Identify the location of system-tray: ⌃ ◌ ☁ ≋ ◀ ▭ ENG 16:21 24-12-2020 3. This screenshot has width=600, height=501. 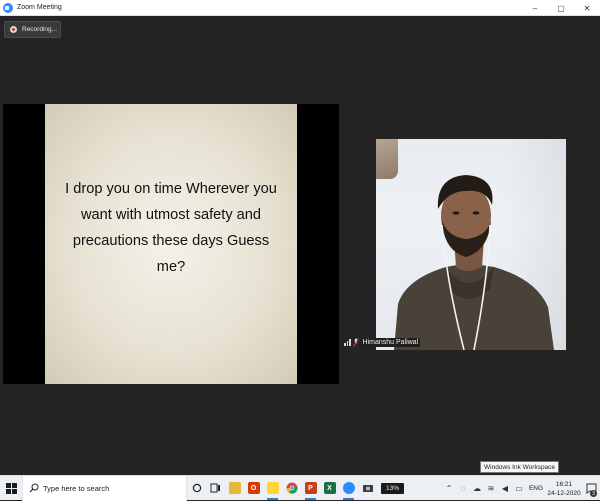
(521, 488).